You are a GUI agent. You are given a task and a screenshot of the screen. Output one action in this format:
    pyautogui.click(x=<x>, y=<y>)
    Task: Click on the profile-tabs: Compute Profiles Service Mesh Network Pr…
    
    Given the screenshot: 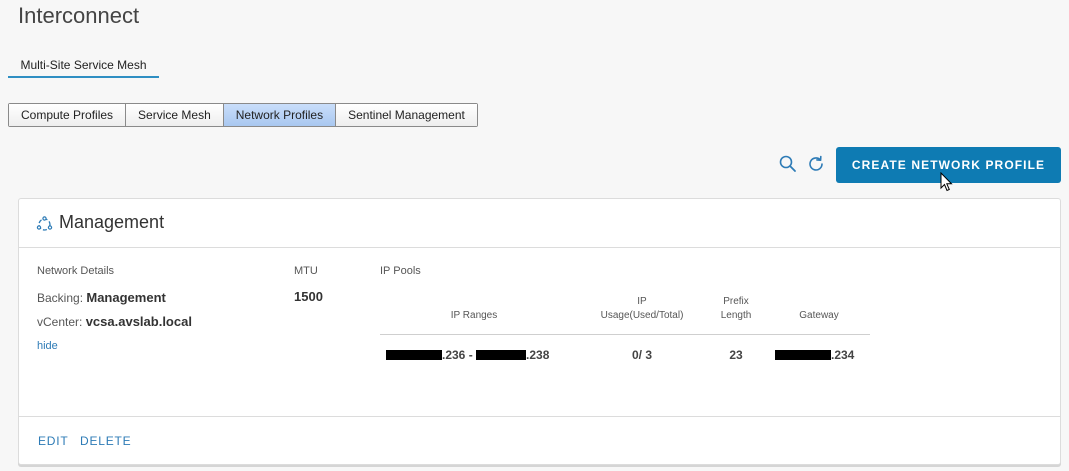 What is the action you would take?
    pyautogui.click(x=243, y=115)
    